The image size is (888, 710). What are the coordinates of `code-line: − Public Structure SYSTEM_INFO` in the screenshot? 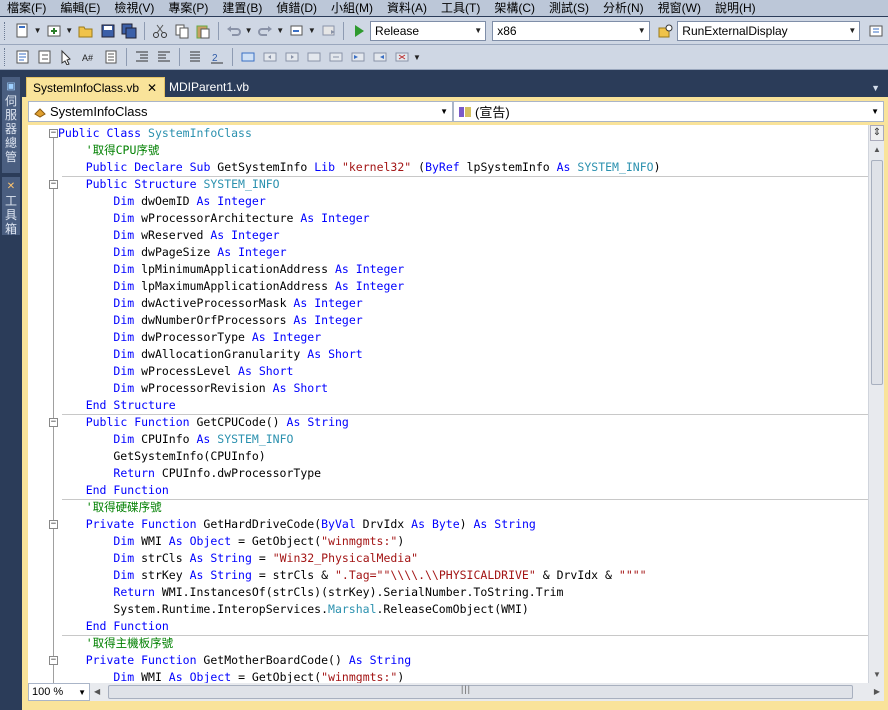 It's located at (448, 184).